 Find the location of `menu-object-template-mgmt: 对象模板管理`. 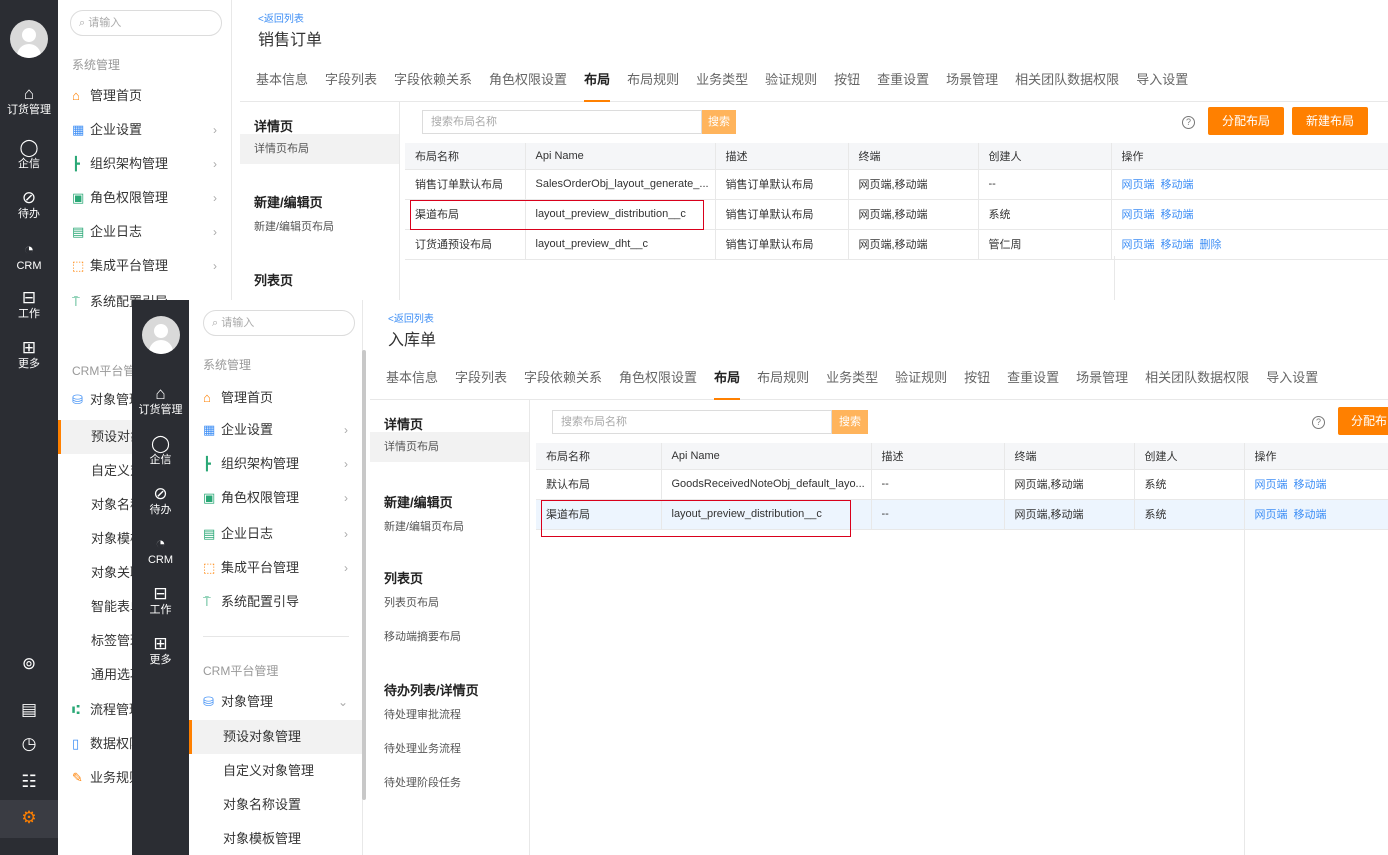

menu-object-template-mgmt: 对象模板管理 is located at coordinates (275, 838).